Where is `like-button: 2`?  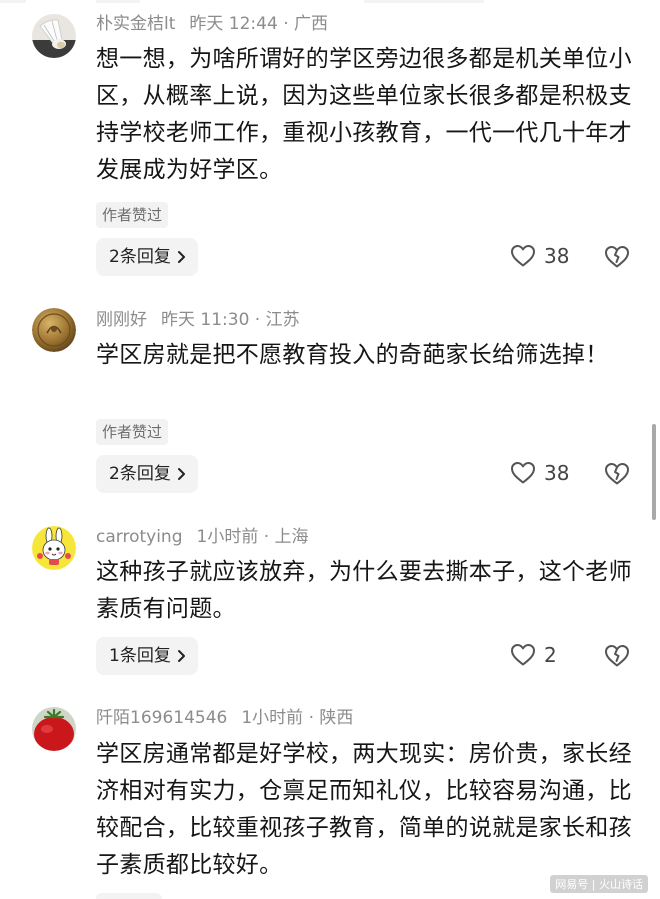 like-button: 2 is located at coordinates (533, 655).